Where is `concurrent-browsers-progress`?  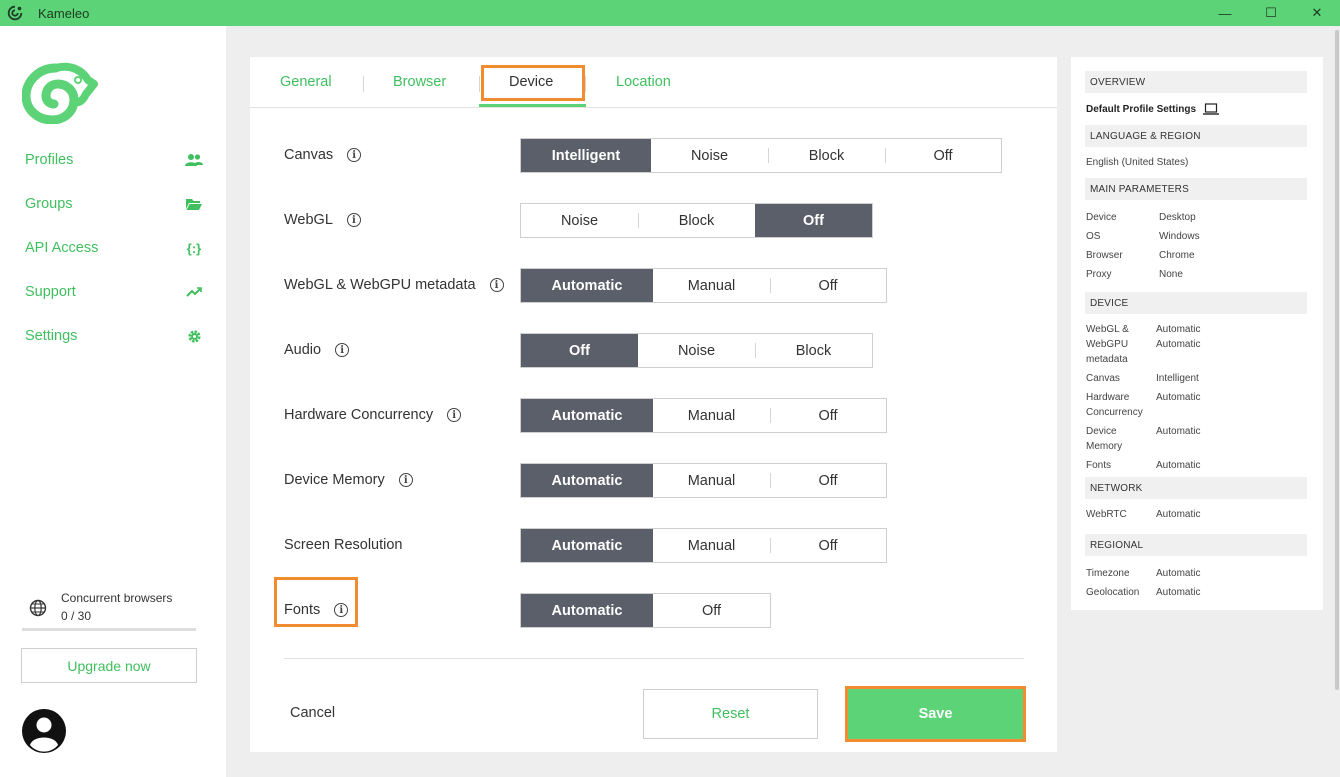 concurrent-browsers-progress is located at coordinates (109, 629).